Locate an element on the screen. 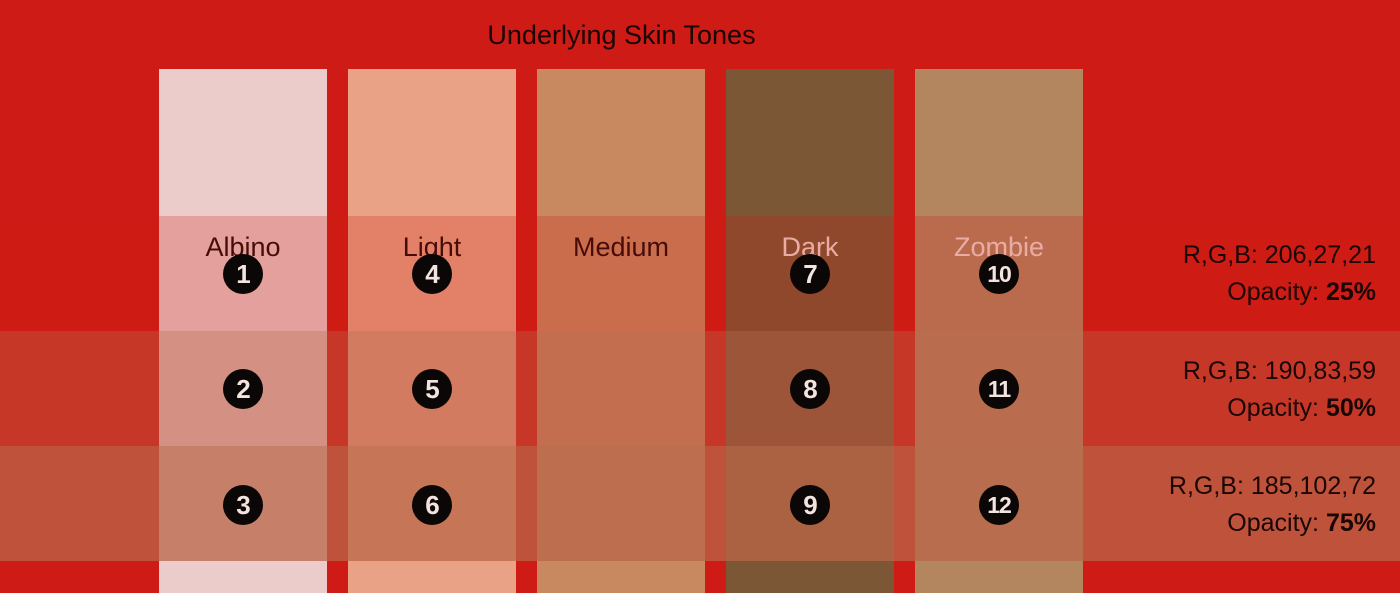  overlay-info-50: R,G,B: 190,83,59 Opacity: 50% is located at coordinates (1279, 390).